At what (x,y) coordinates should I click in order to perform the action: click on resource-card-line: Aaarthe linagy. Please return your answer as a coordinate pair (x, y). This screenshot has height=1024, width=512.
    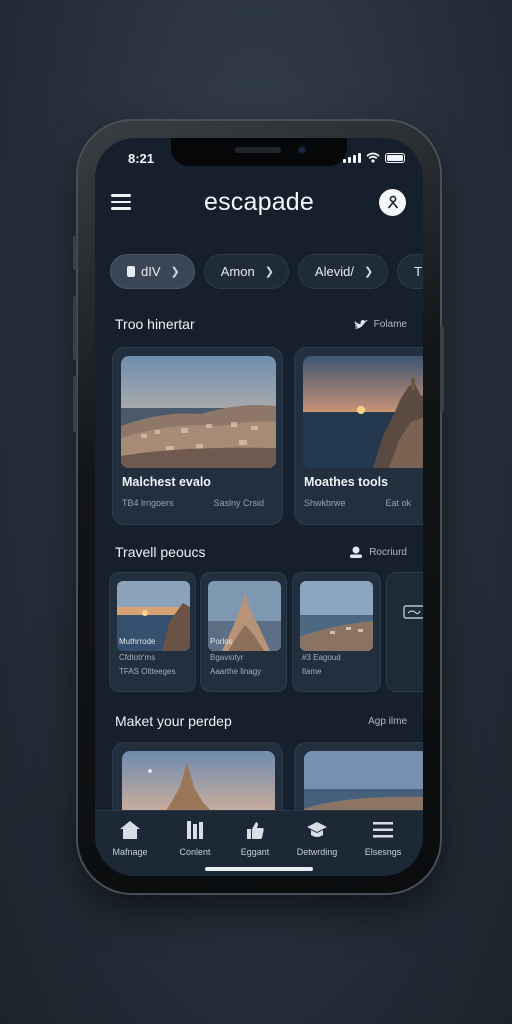
    Looking at the image, I should click on (236, 671).